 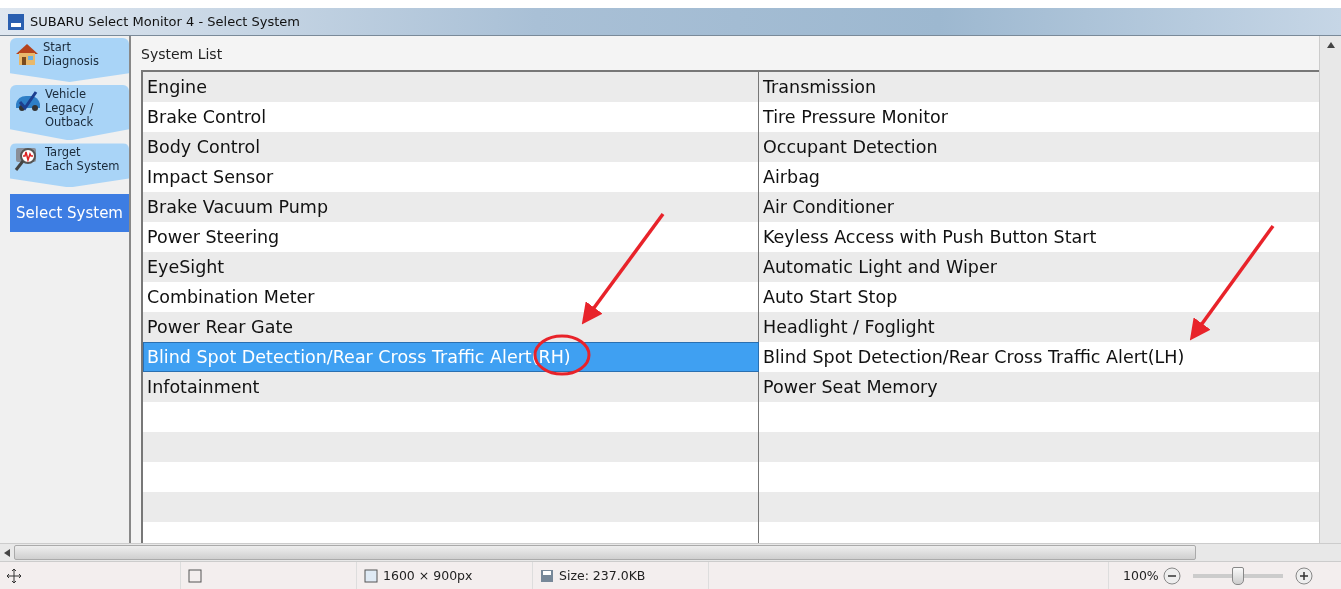 I want to click on list-item: Infotainment, so click(x=451, y=387).